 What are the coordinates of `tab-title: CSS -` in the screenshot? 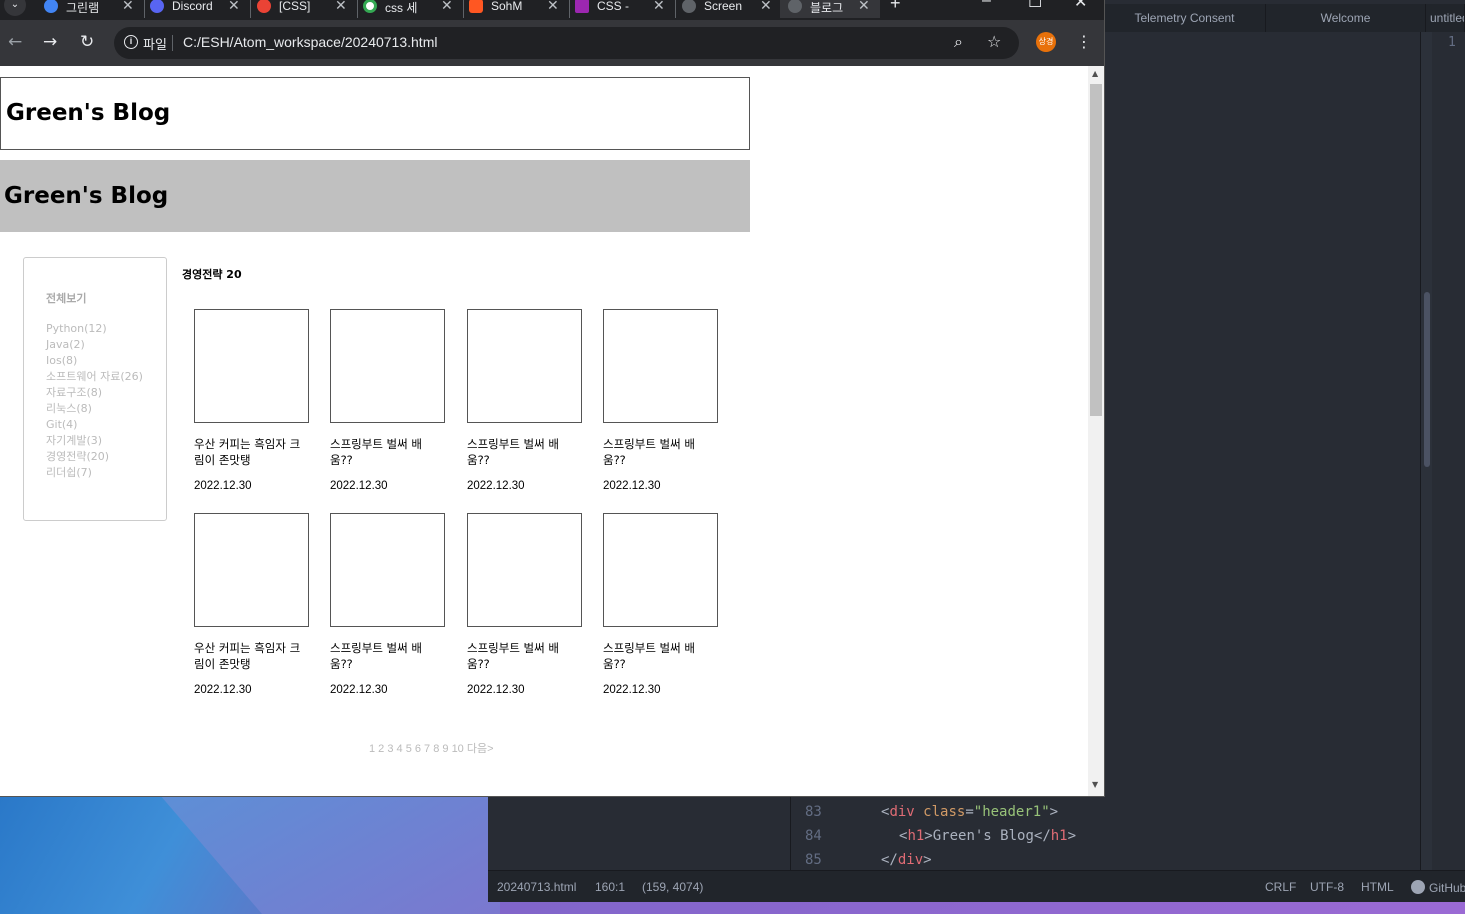 It's located at (613, 6).